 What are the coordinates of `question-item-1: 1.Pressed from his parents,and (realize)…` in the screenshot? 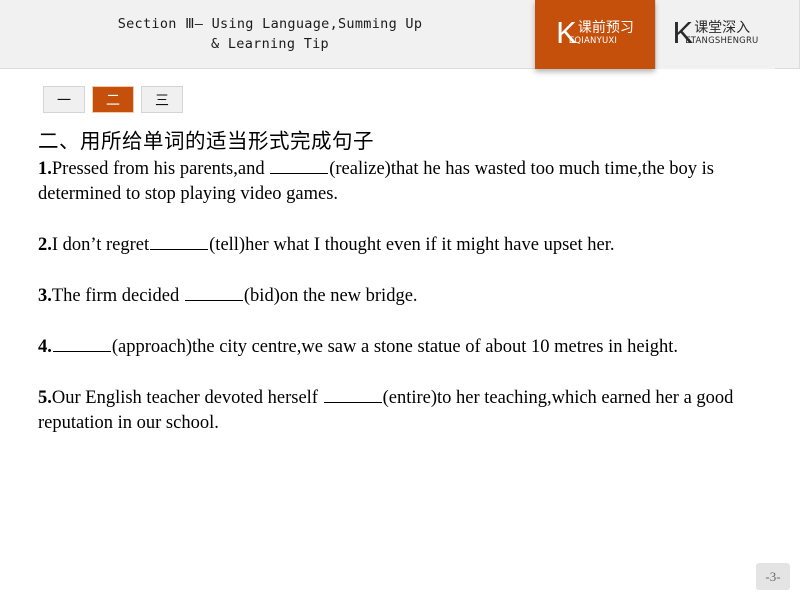 It's located at (397, 182).